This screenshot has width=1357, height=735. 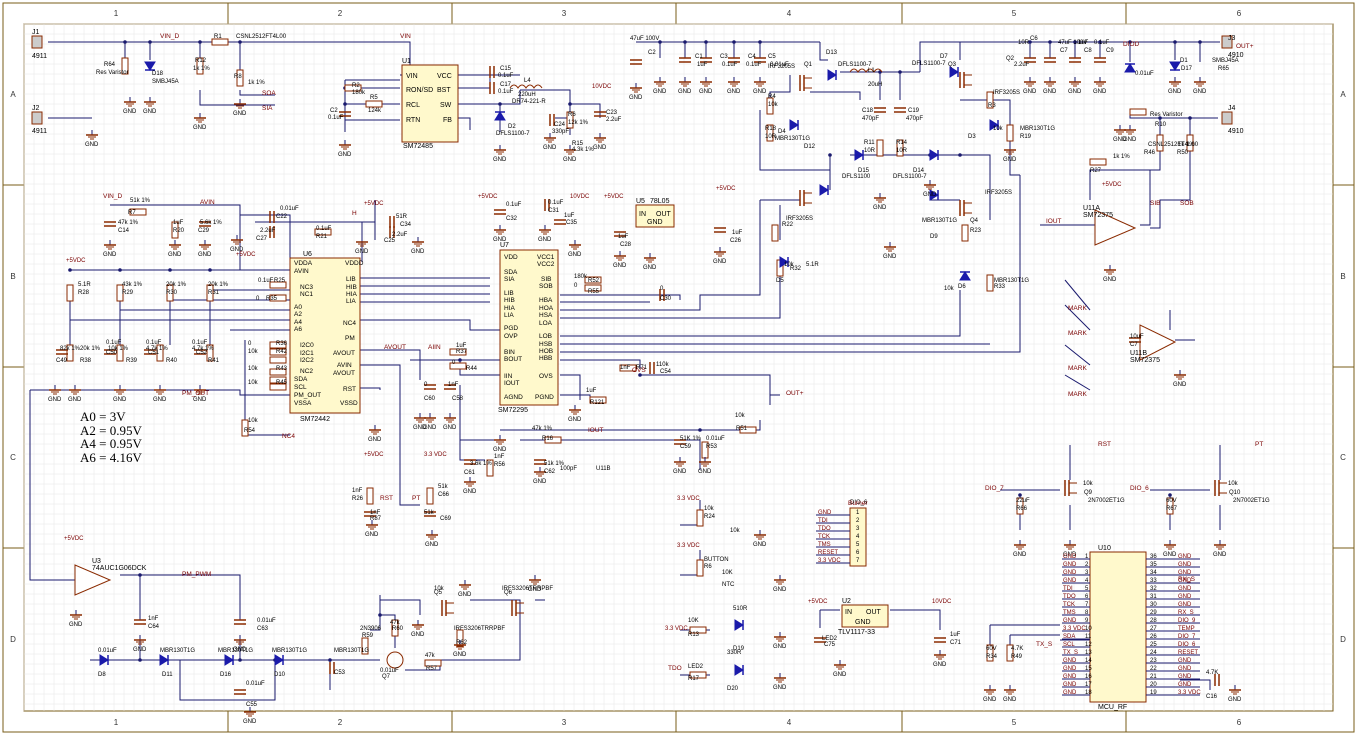 I want to click on part-label: Res Varistor, so click(x=112, y=73).